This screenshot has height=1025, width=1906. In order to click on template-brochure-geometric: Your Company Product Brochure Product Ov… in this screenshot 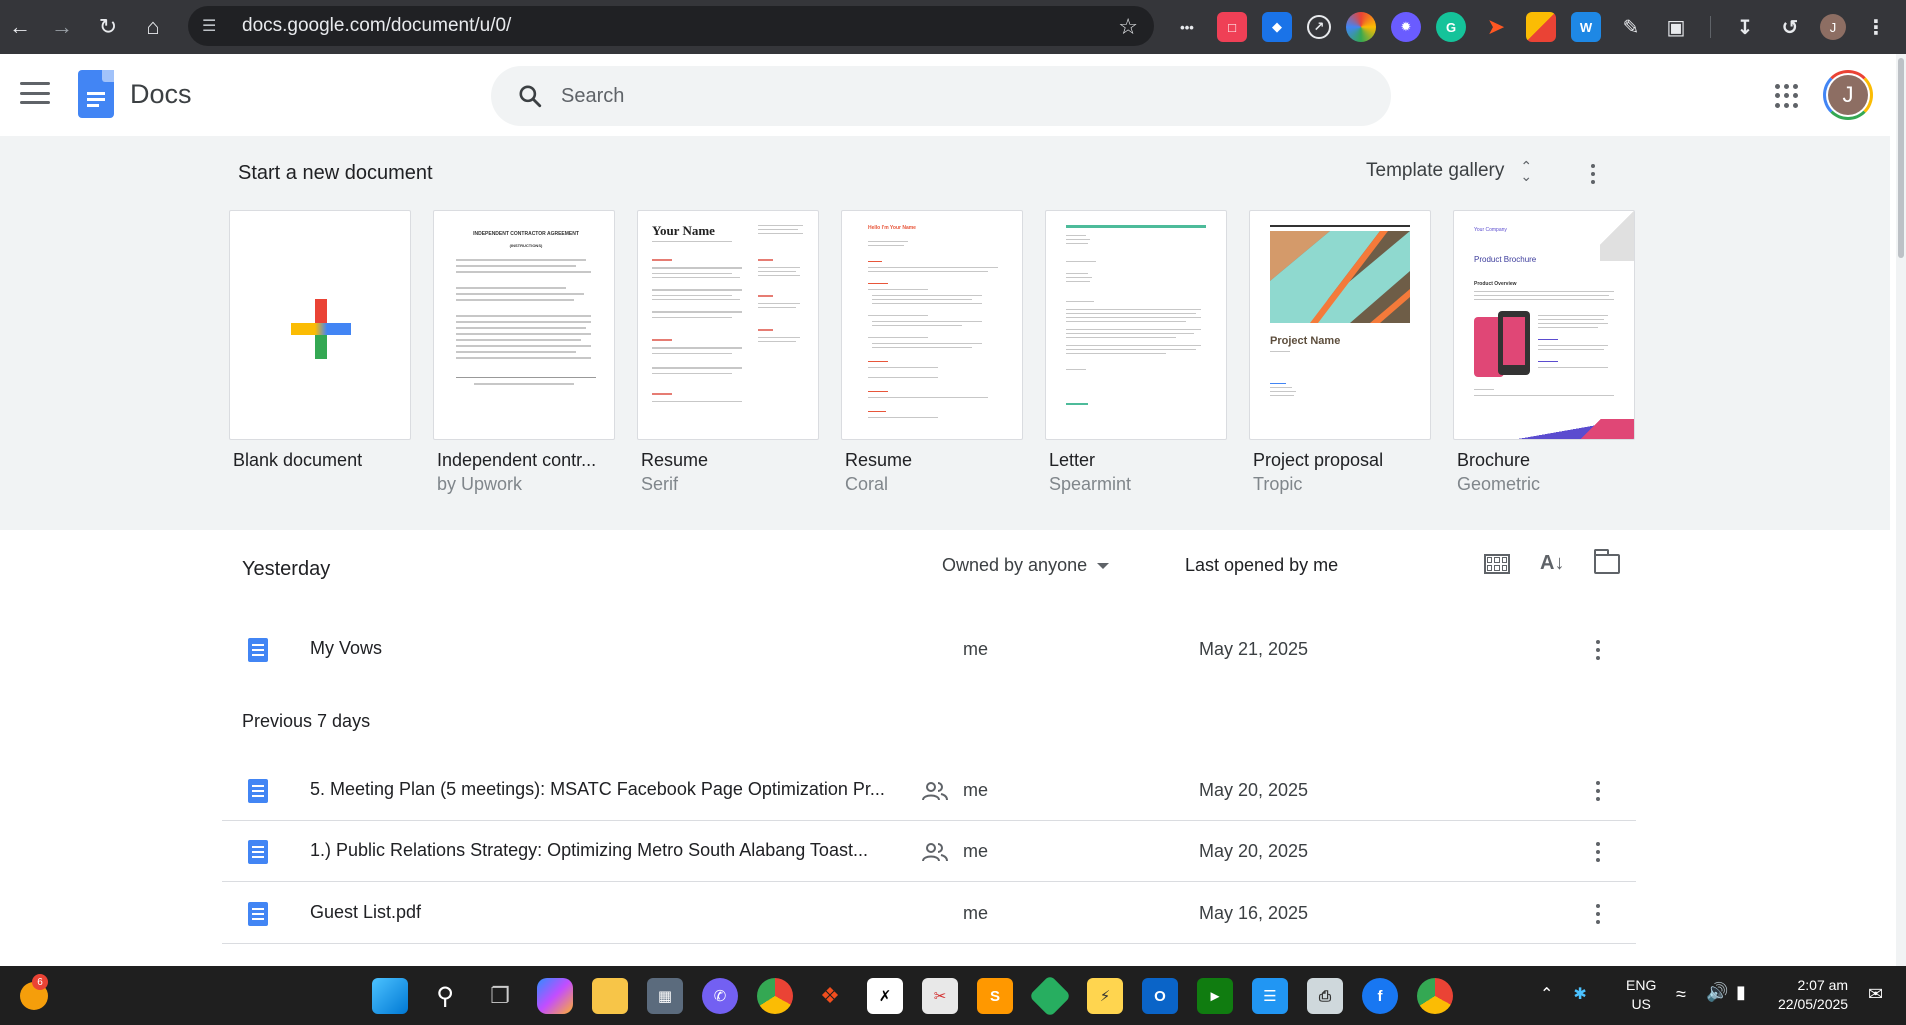, I will do `click(1544, 325)`.